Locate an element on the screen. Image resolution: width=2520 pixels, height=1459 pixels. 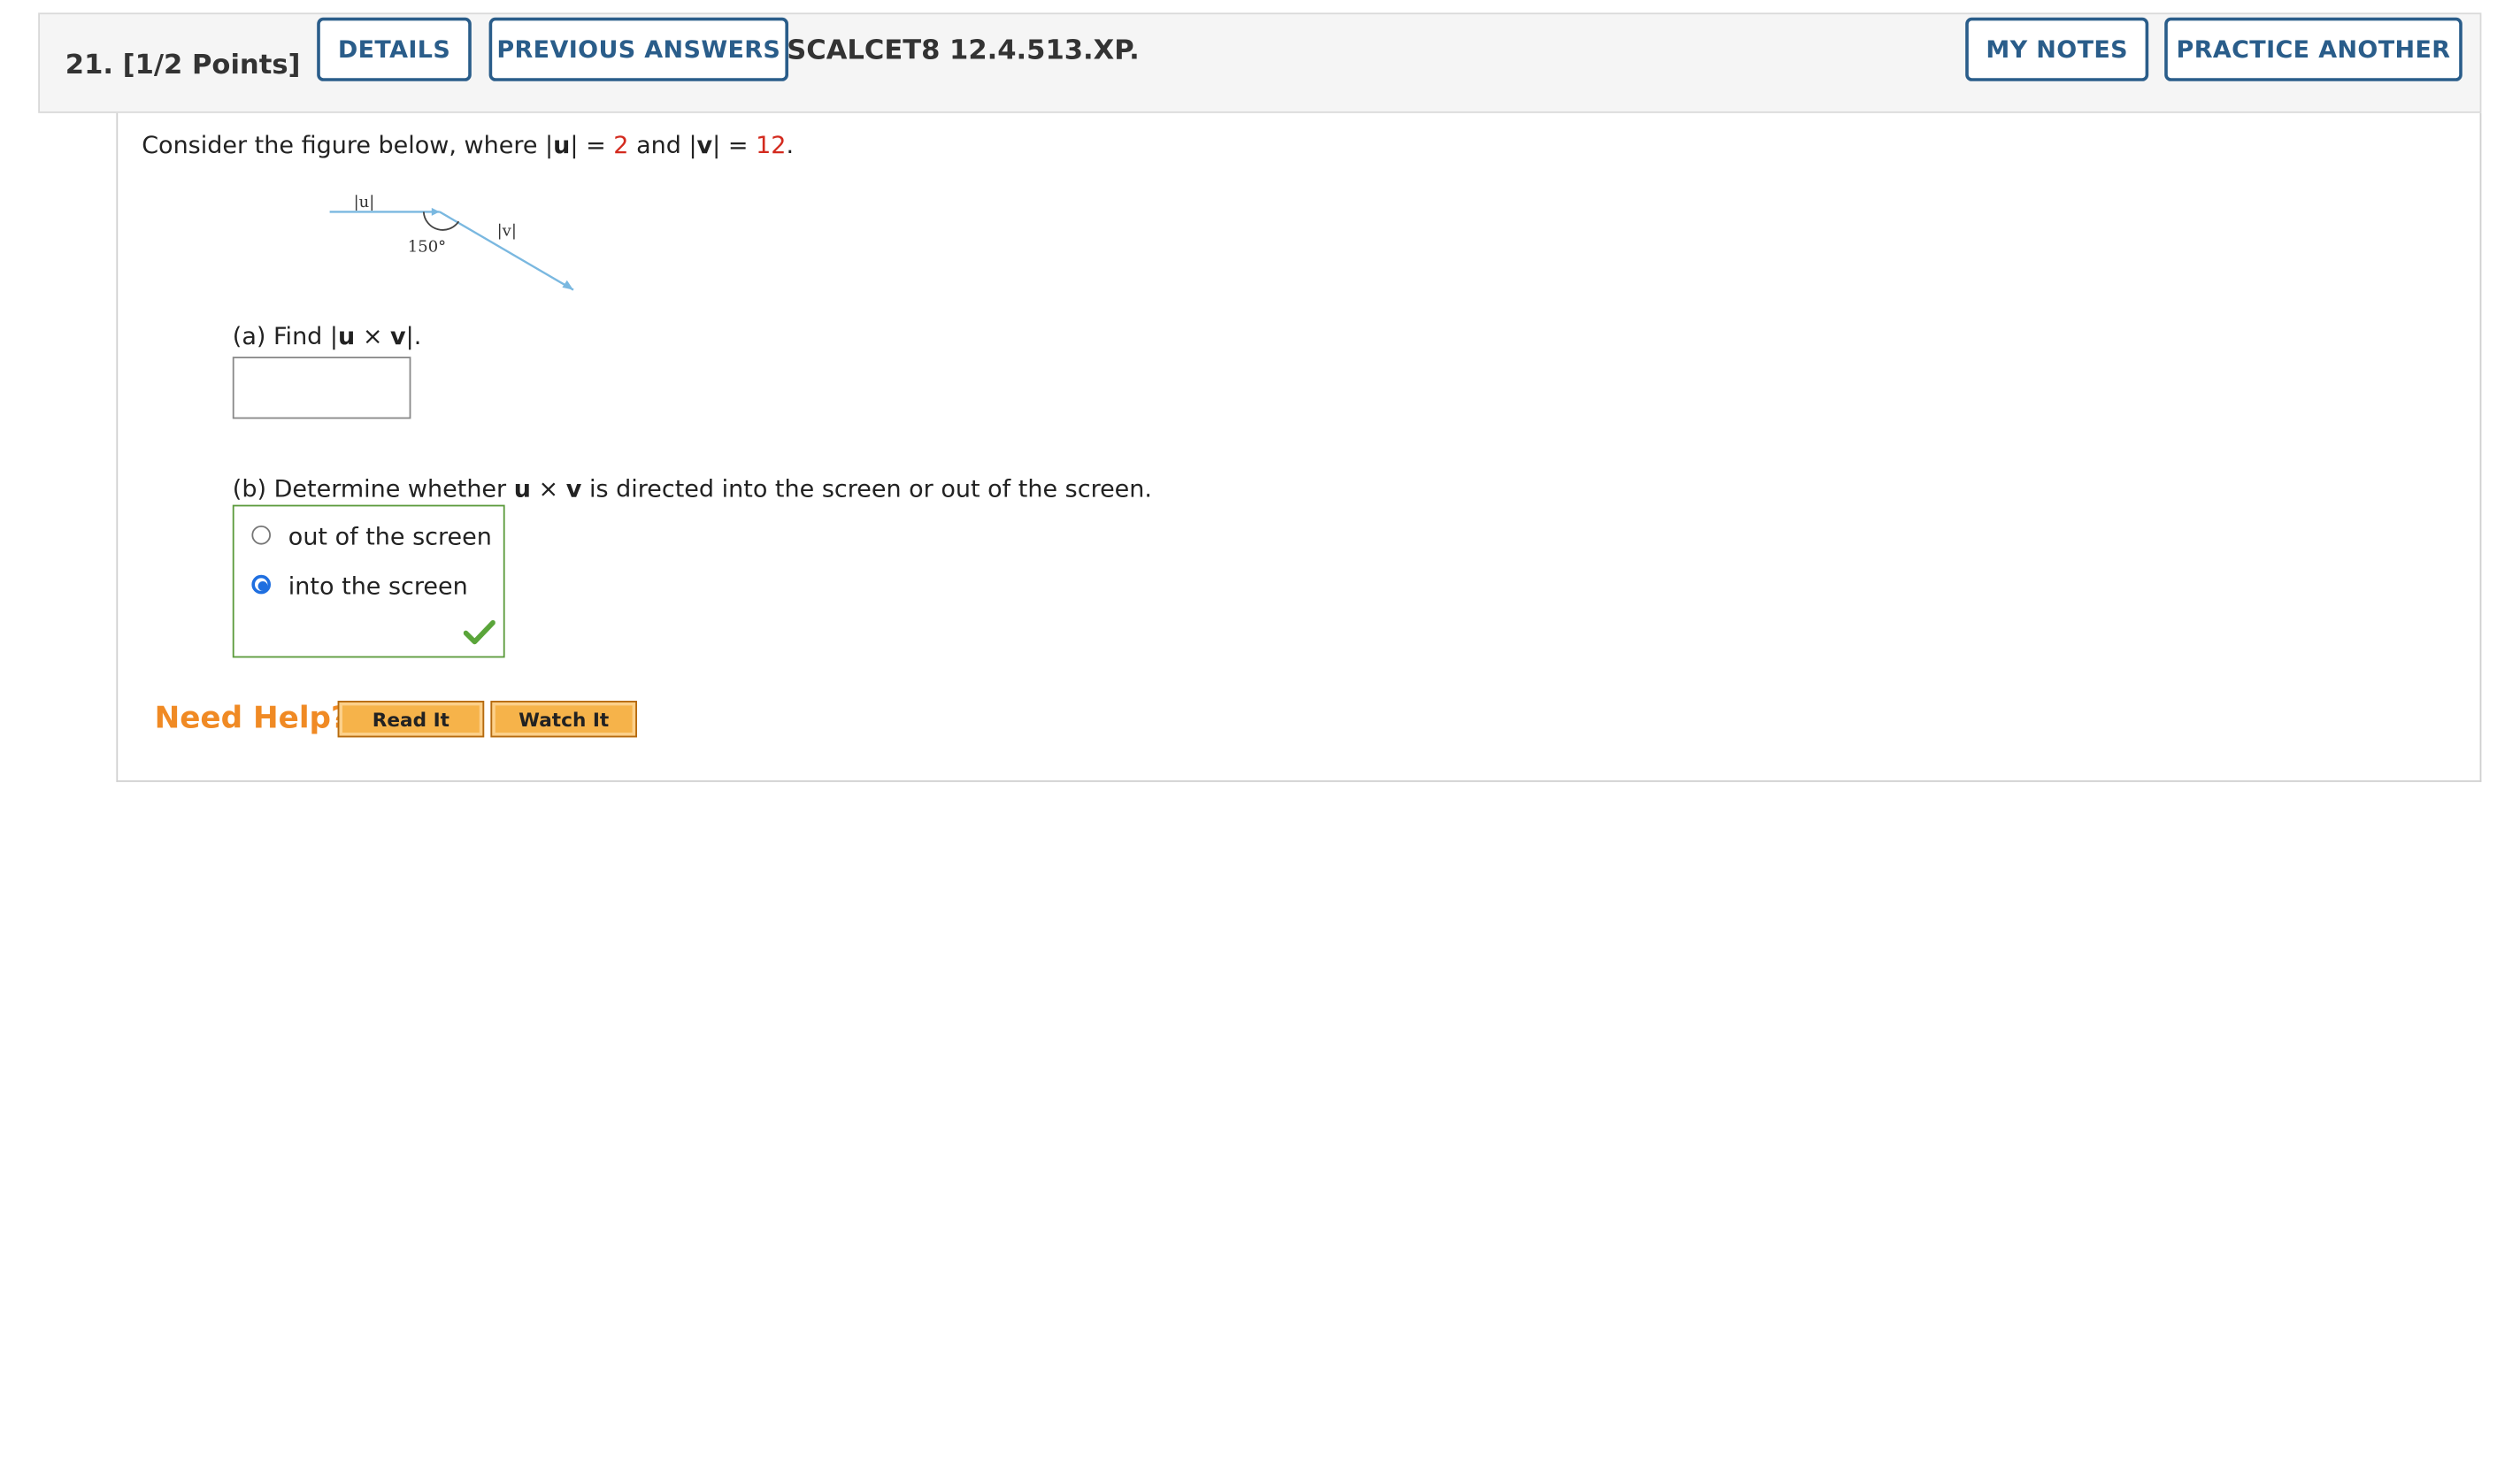
u-figure-label: |u| is located at coordinates (364, 202).